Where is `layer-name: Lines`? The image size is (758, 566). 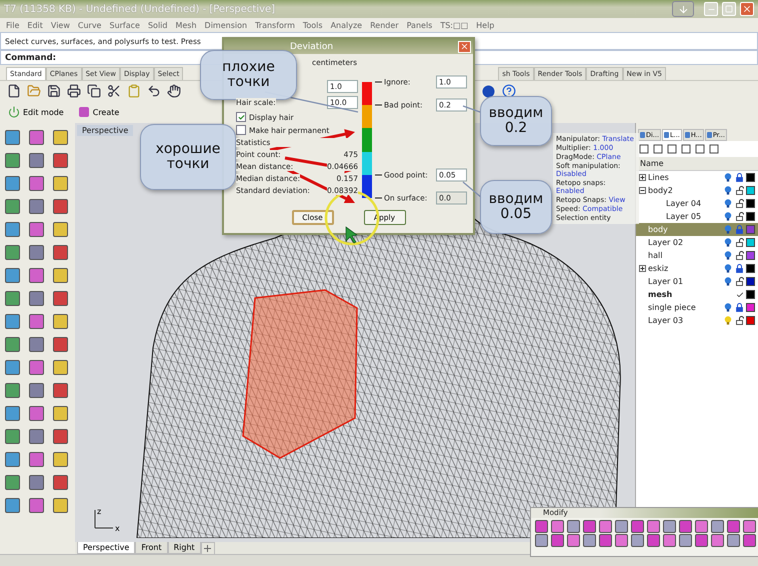
layer-name: Lines is located at coordinates (659, 177).